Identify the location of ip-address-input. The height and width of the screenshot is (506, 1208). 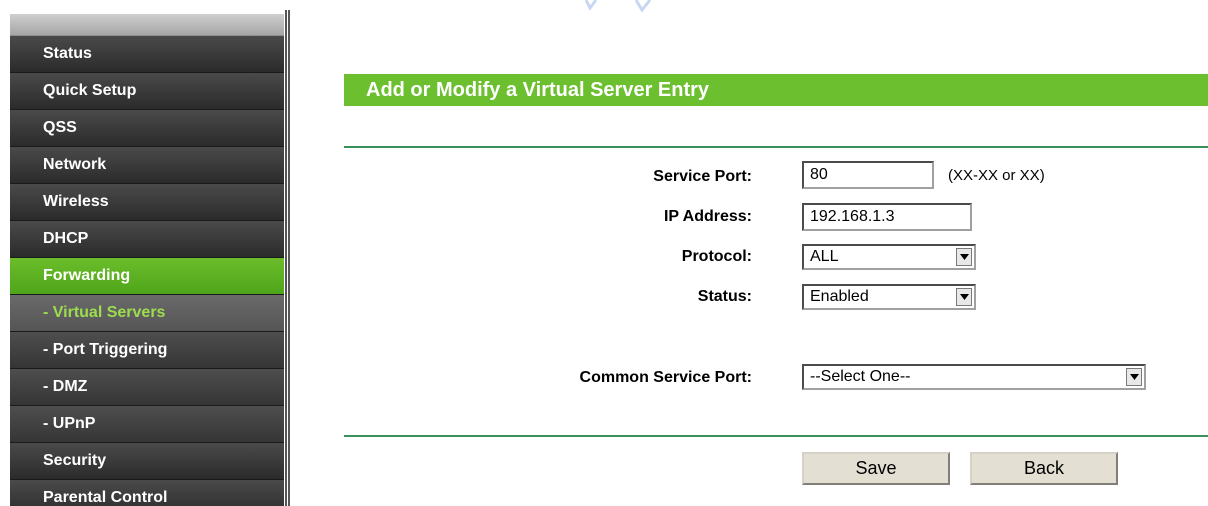
(887, 217).